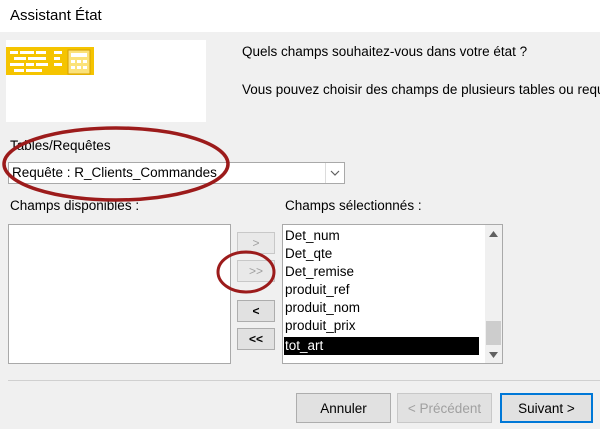 This screenshot has height=429, width=600. What do you see at coordinates (493, 294) in the screenshot?
I see `vertical-scrollbar` at bounding box center [493, 294].